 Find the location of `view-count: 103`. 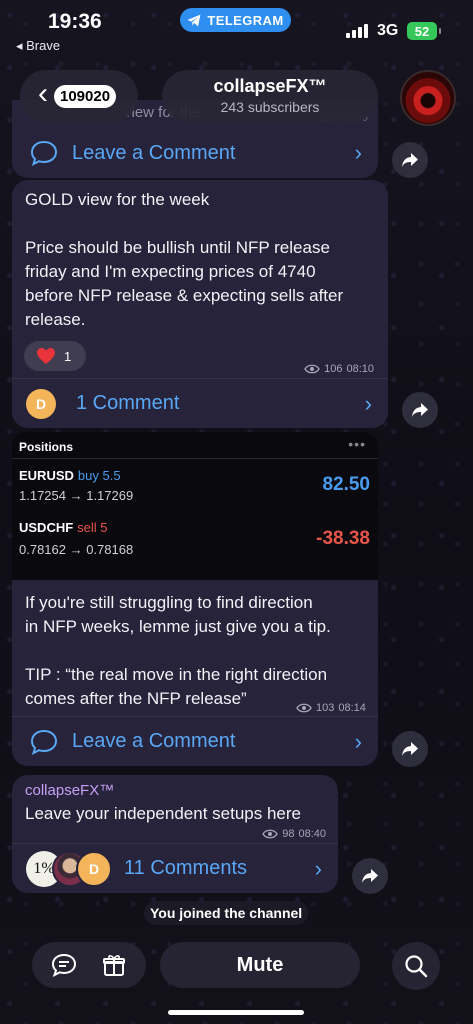

view-count: 103 is located at coordinates (325, 708).